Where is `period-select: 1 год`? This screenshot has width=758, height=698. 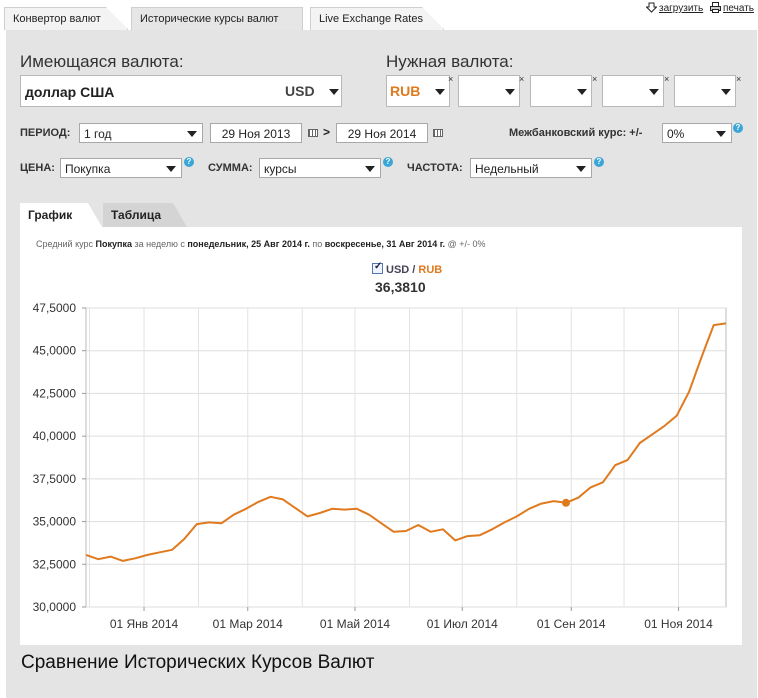 period-select: 1 год is located at coordinates (141, 133).